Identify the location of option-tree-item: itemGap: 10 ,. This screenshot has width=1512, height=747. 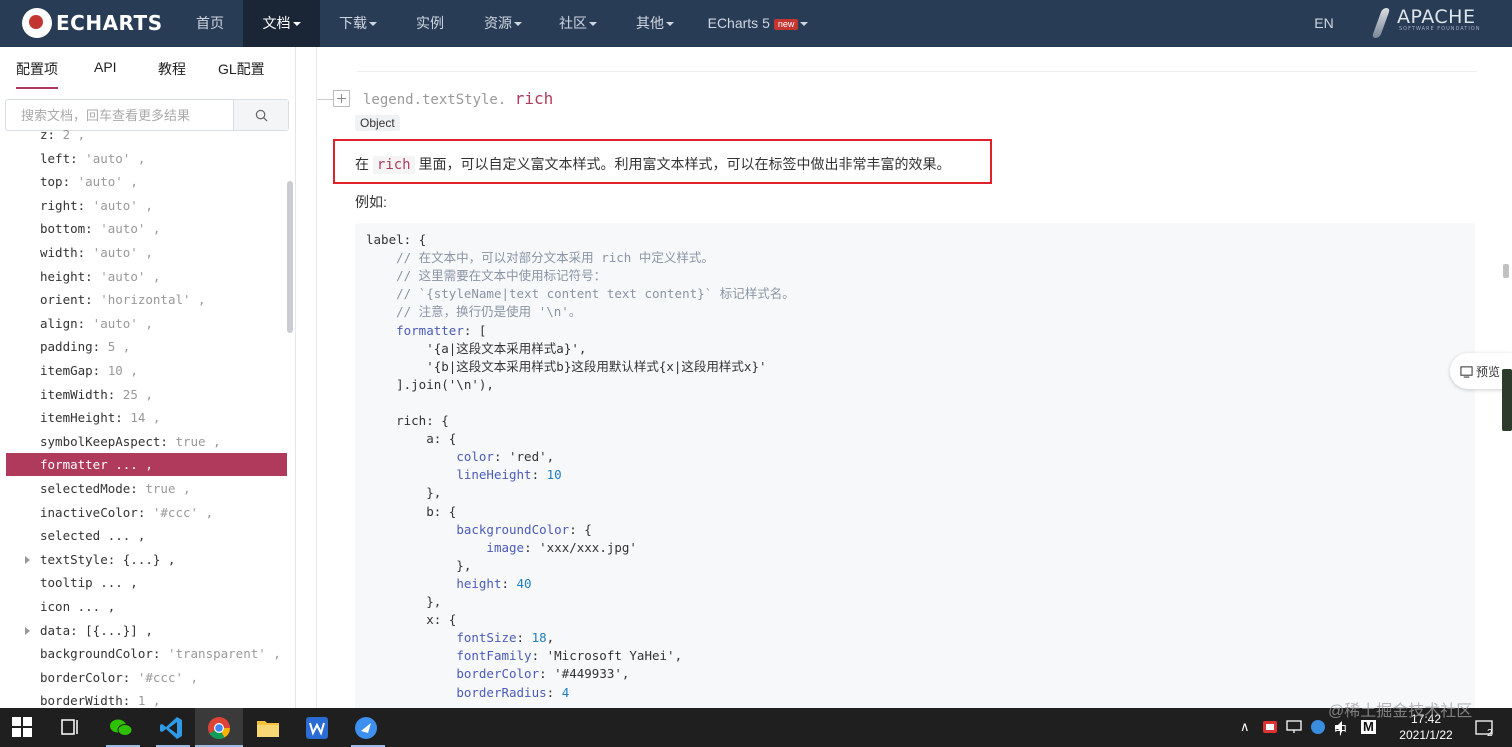
(145, 370).